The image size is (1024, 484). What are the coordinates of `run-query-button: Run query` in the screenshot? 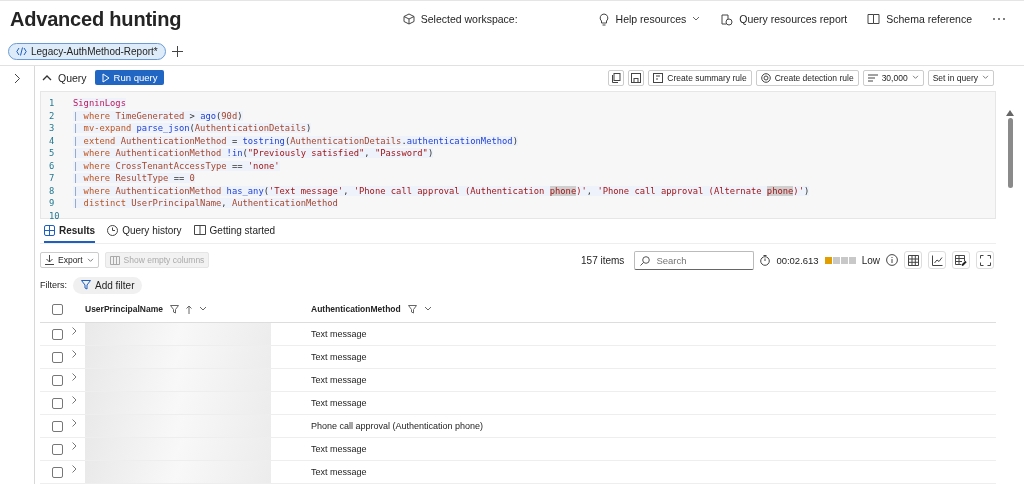 It's located at (129, 77).